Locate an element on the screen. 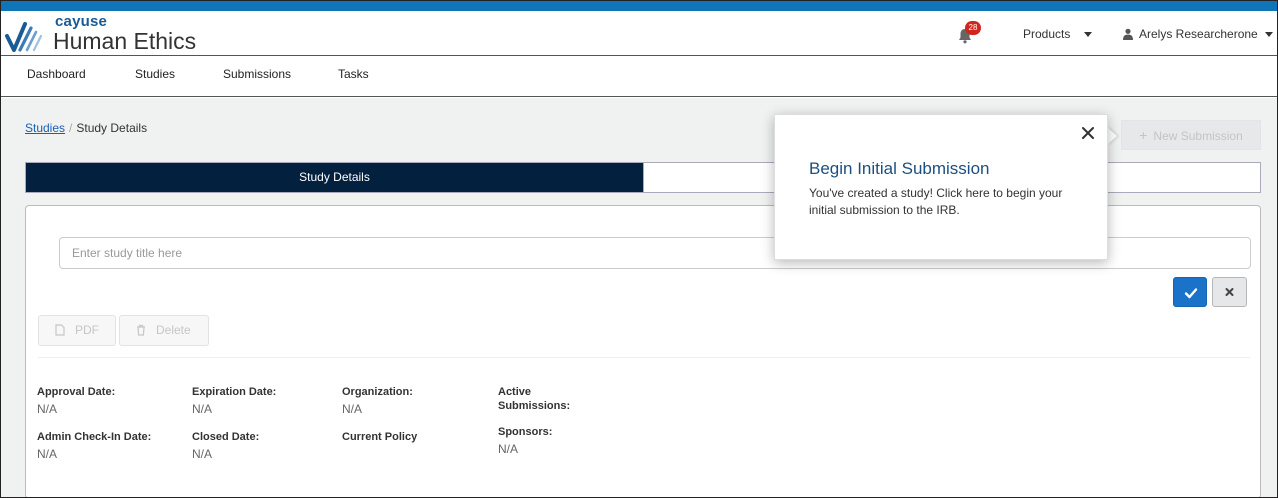 This screenshot has width=1278, height=498. expiration-date-label: Expiration Date: is located at coordinates (234, 392).